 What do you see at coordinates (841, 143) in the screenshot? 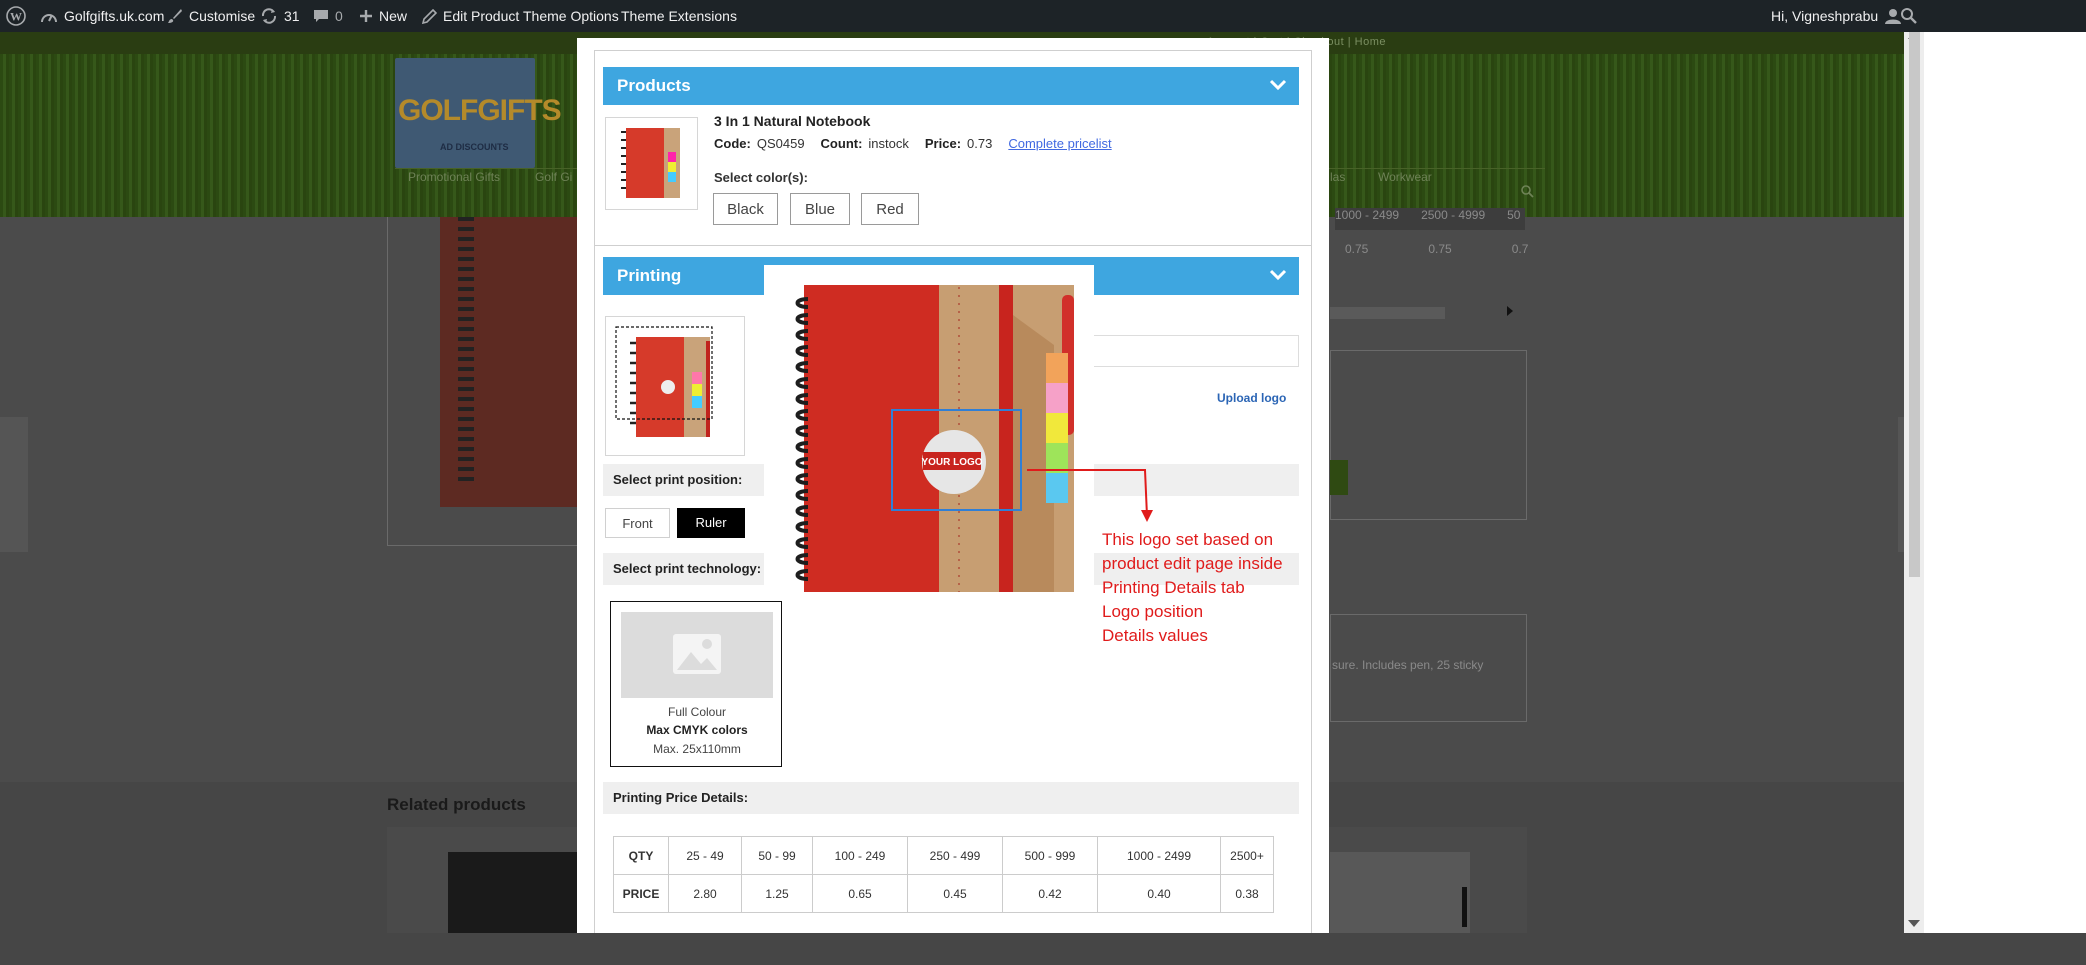
I see `count-label: Count:` at bounding box center [841, 143].